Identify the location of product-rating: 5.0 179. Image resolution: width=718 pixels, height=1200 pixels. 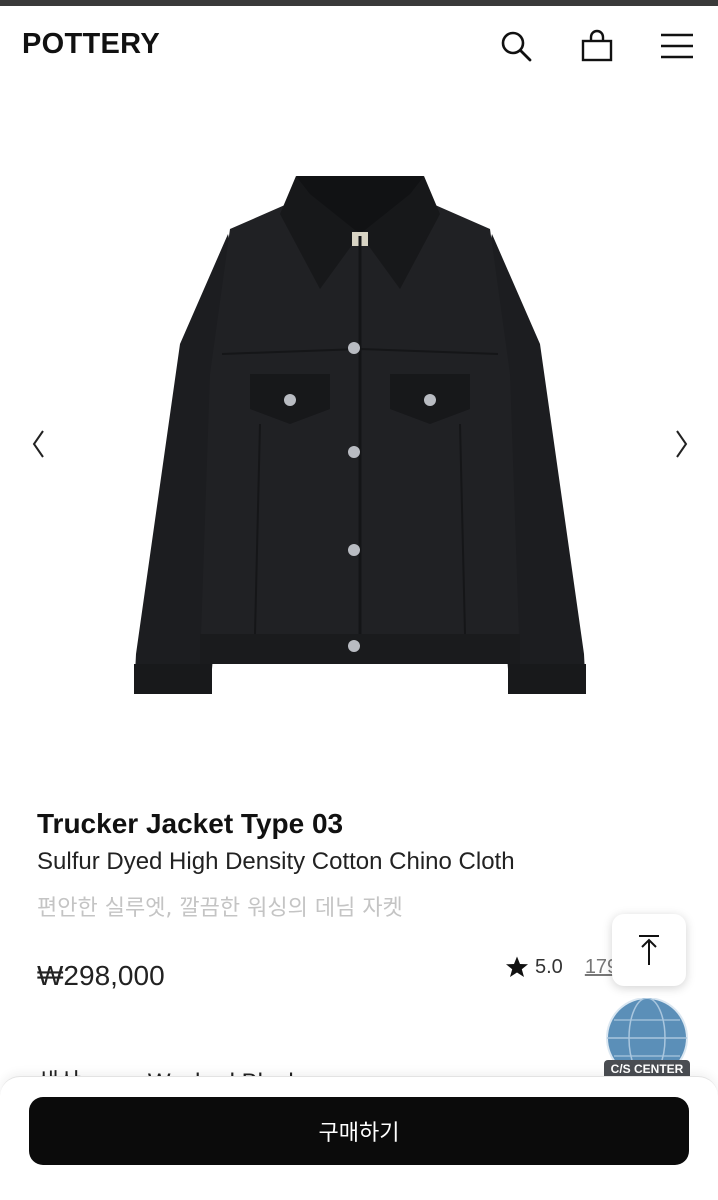
(561, 967).